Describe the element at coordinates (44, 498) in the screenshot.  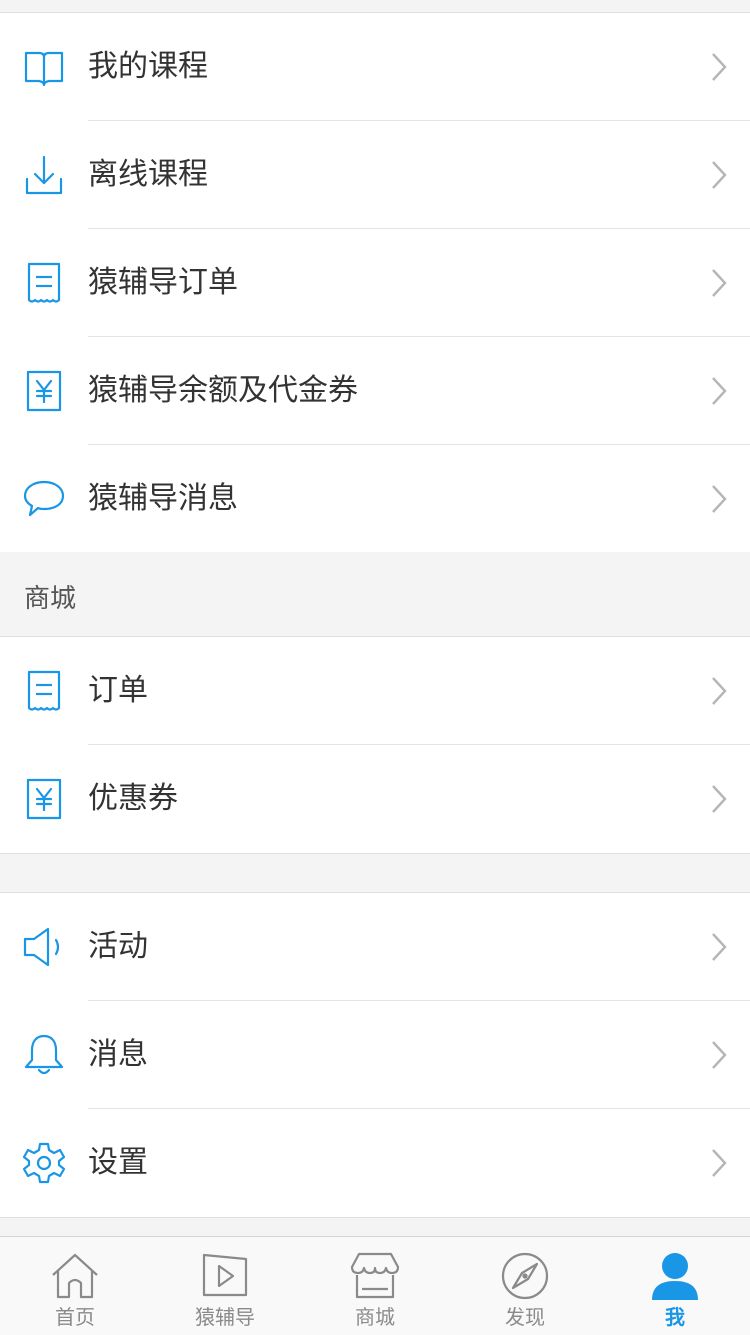
I see `chat-bubble-icon` at that location.